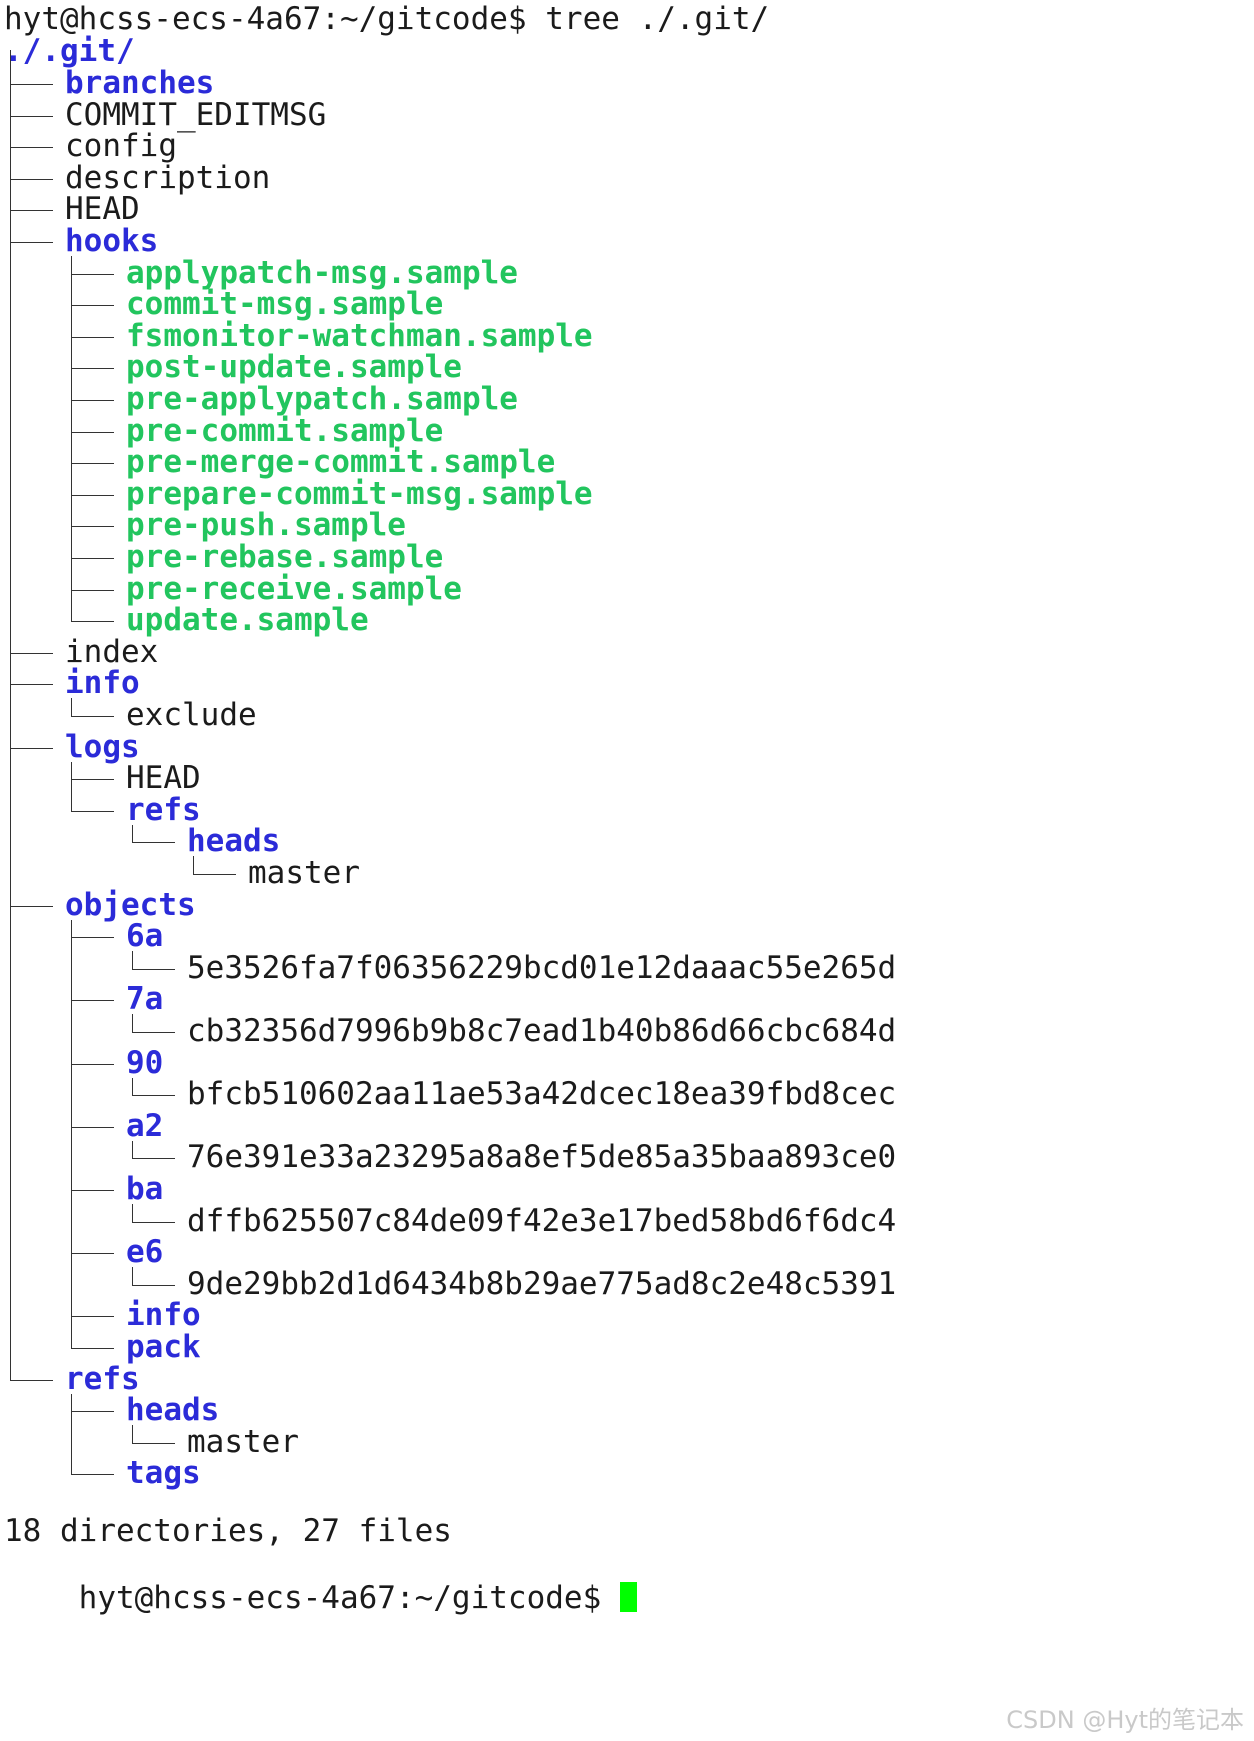 This screenshot has height=1741, width=1254. What do you see at coordinates (542, 1220) in the screenshot?
I see `tree-entry-file: dffb625507c84de09f42e3e17bed58bd6f6dc4` at bounding box center [542, 1220].